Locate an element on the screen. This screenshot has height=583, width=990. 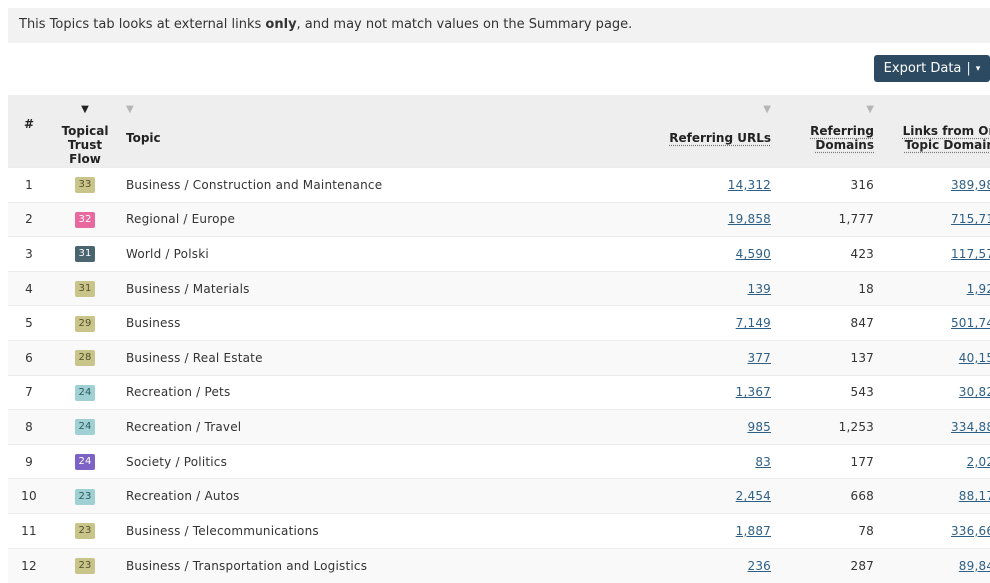
trust-flow-badge: 33 is located at coordinates (85, 185).